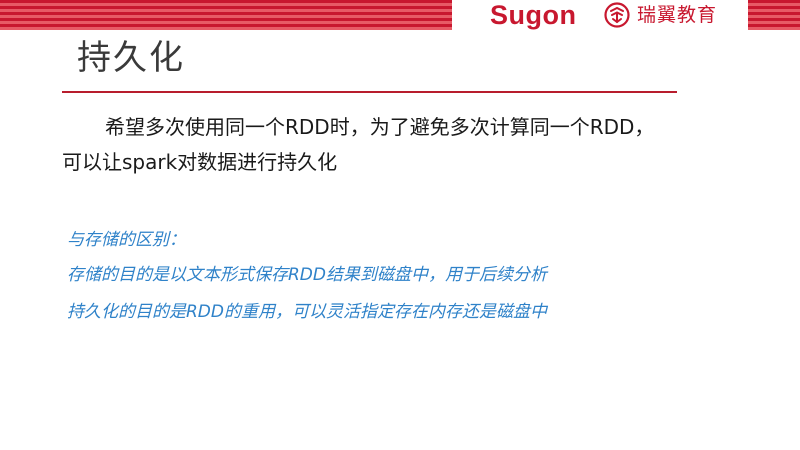 The height and width of the screenshot is (450, 800). What do you see at coordinates (126, 240) in the screenshot?
I see `note-heading: 与存储的区别：` at bounding box center [126, 240].